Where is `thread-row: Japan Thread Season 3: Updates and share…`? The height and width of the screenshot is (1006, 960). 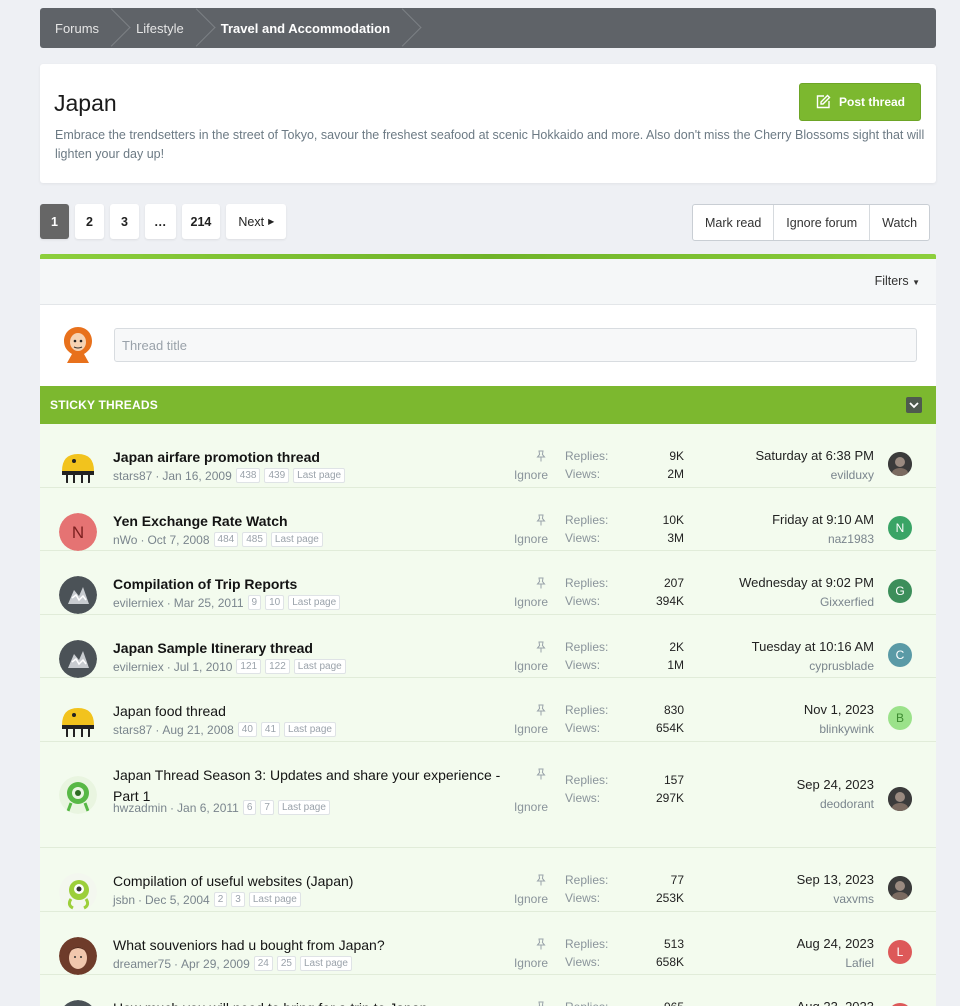
thread-row: Japan Thread Season 3: Updates and share… is located at coordinates (488, 795).